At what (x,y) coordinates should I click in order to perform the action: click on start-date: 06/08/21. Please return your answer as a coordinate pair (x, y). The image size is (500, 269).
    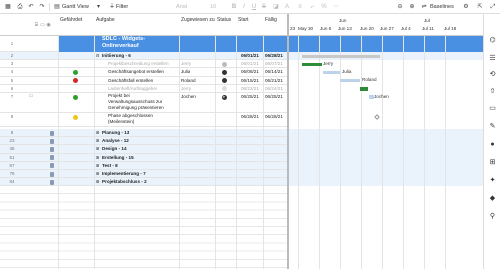
    Looking at the image, I should click on (250, 72).